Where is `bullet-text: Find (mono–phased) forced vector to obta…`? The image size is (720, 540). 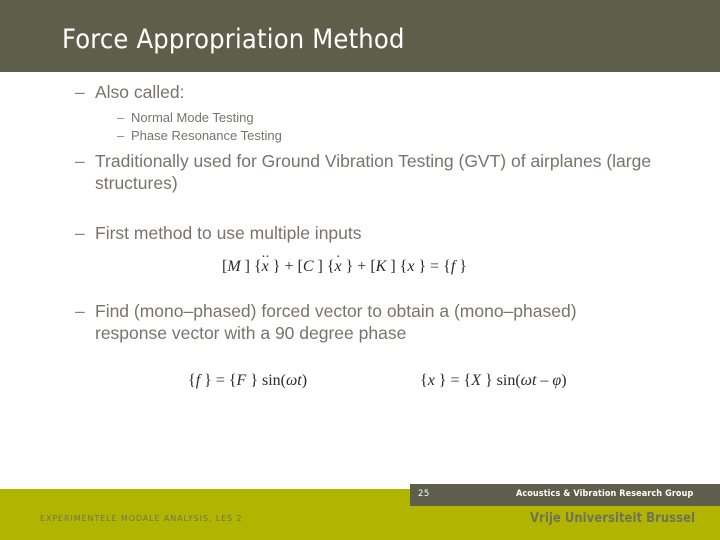
bullet-text: Find (mono–phased) forced vector to obta… is located at coordinates (336, 322).